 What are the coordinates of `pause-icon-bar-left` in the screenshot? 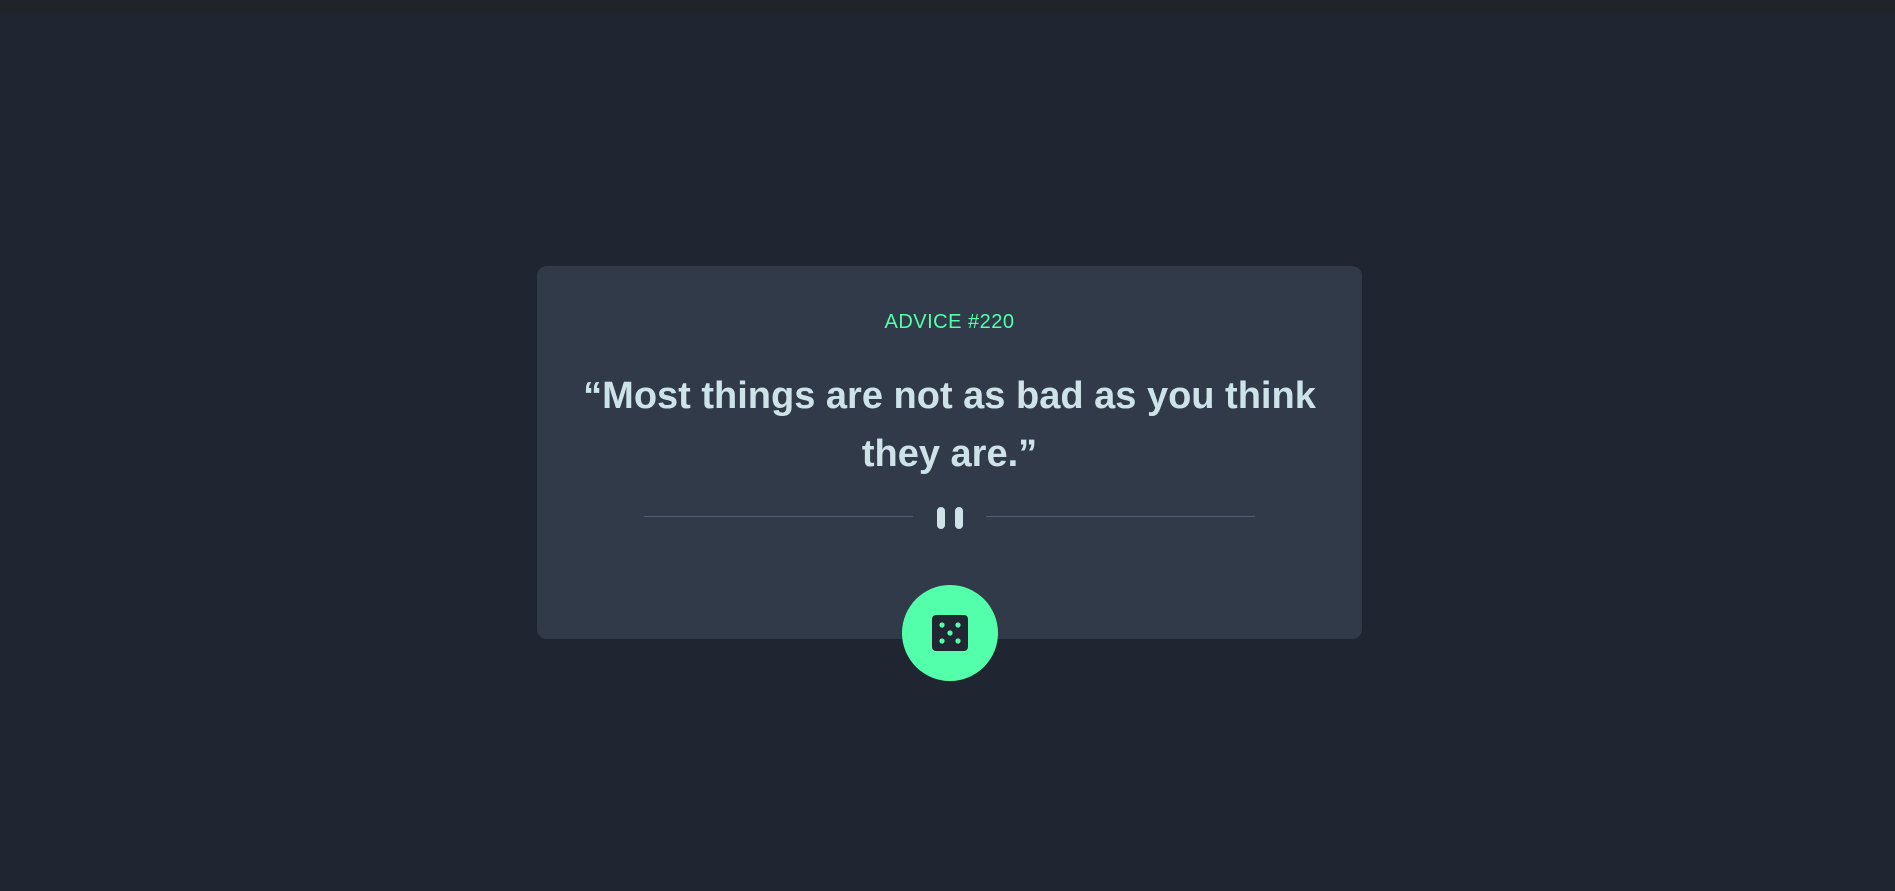 It's located at (940, 518).